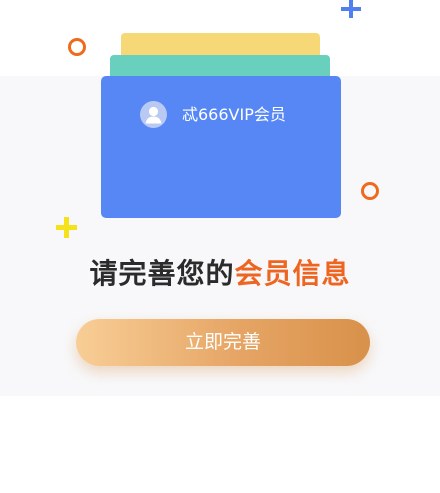  I want to click on member-card-name: 忒666VIP会员, so click(234, 114).